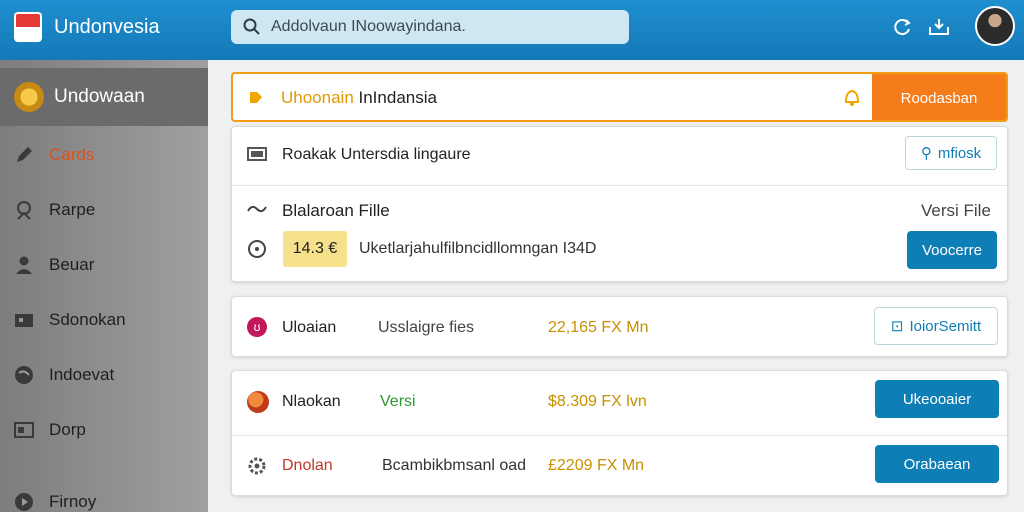 This screenshot has width=1024, height=512. Describe the element at coordinates (309, 327) in the screenshot. I see `item-name: Uloaian` at that location.